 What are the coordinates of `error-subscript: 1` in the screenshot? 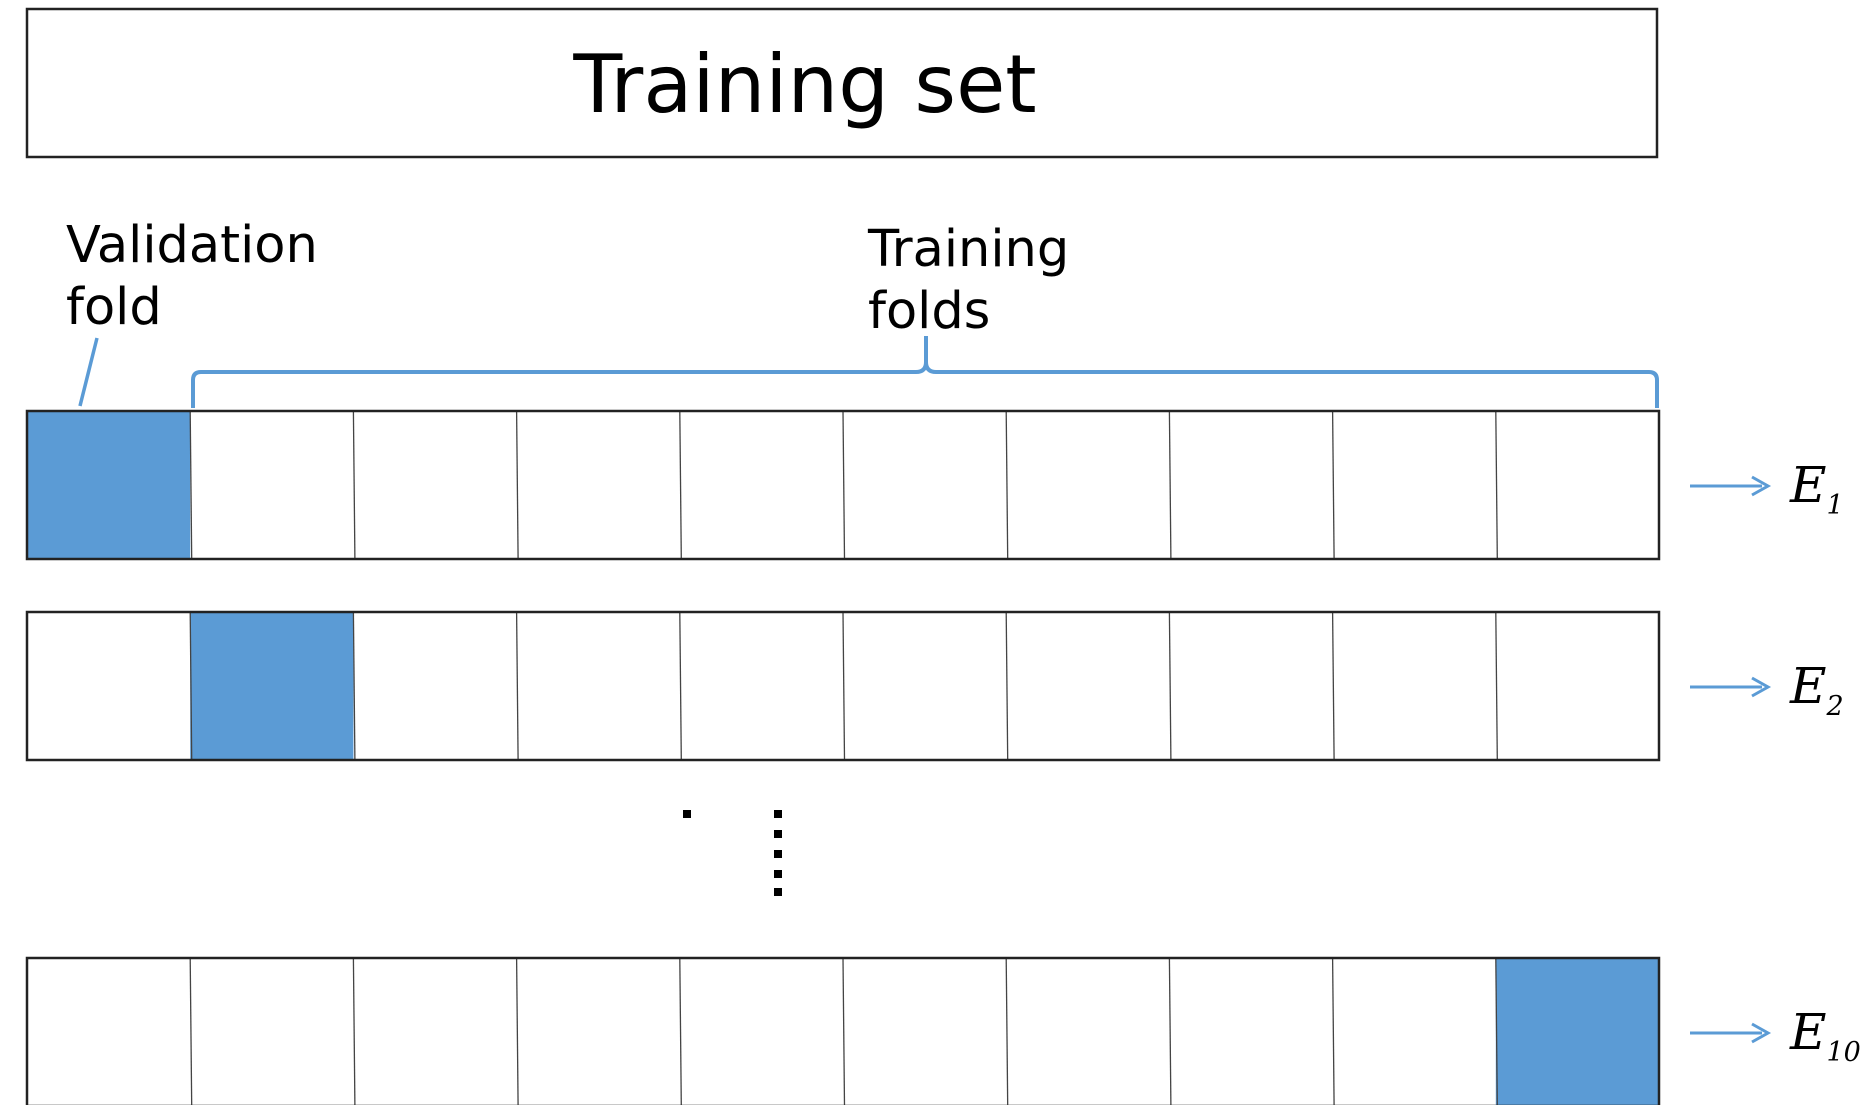 It's located at (1835, 505).